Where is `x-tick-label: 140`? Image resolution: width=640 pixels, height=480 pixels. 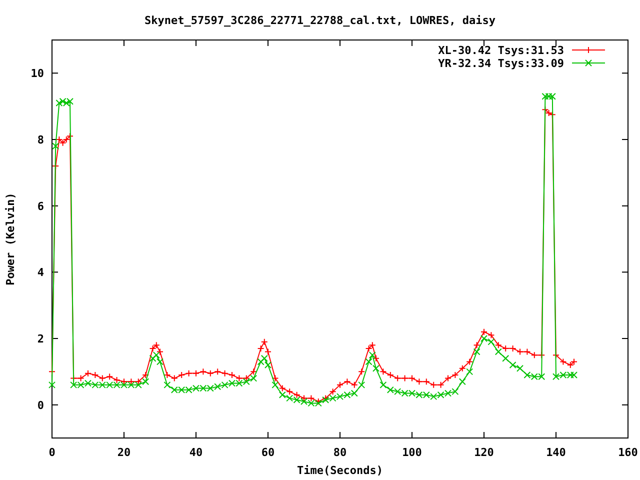
x-tick-label: 140 is located at coordinates (556, 452).